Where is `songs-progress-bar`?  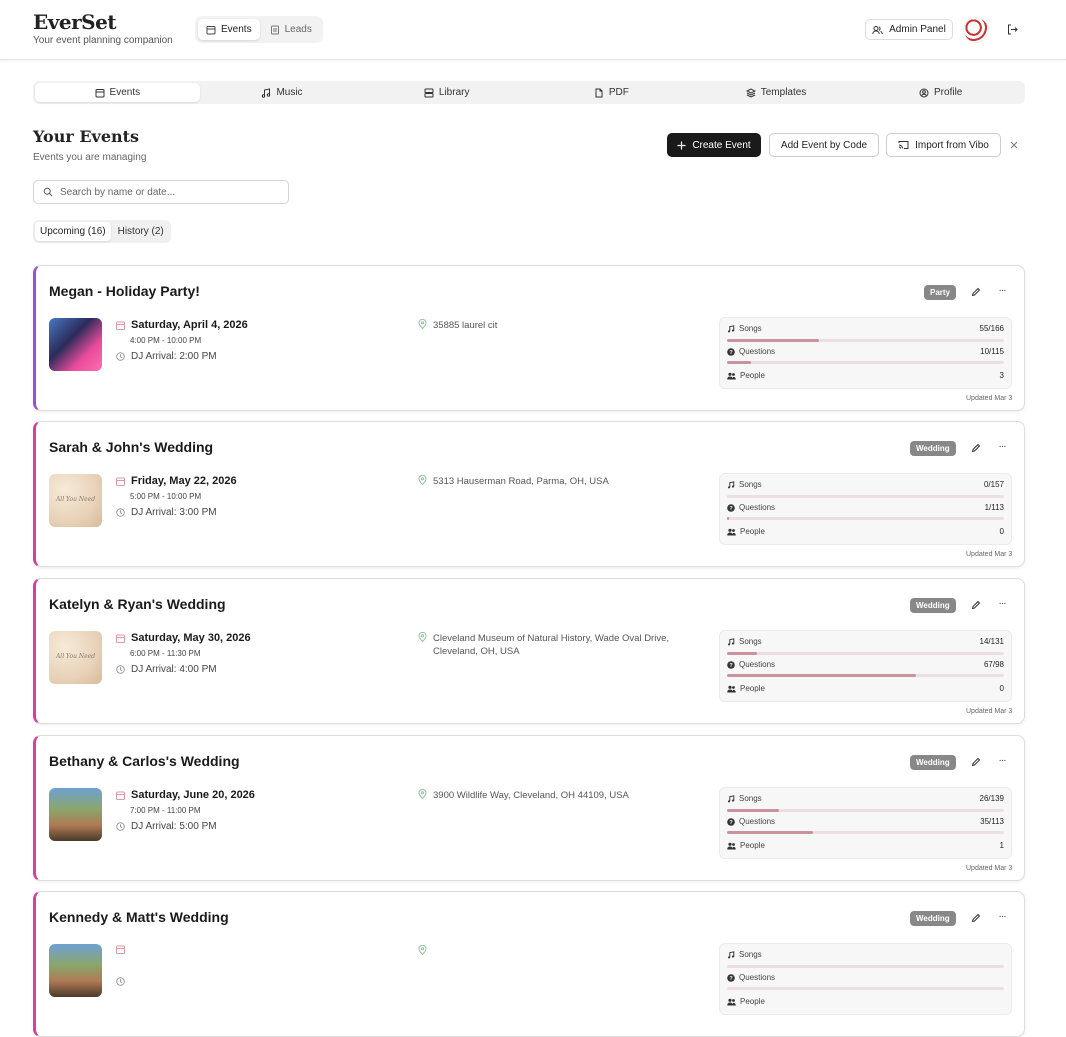
songs-progress-bar is located at coordinates (865, 653).